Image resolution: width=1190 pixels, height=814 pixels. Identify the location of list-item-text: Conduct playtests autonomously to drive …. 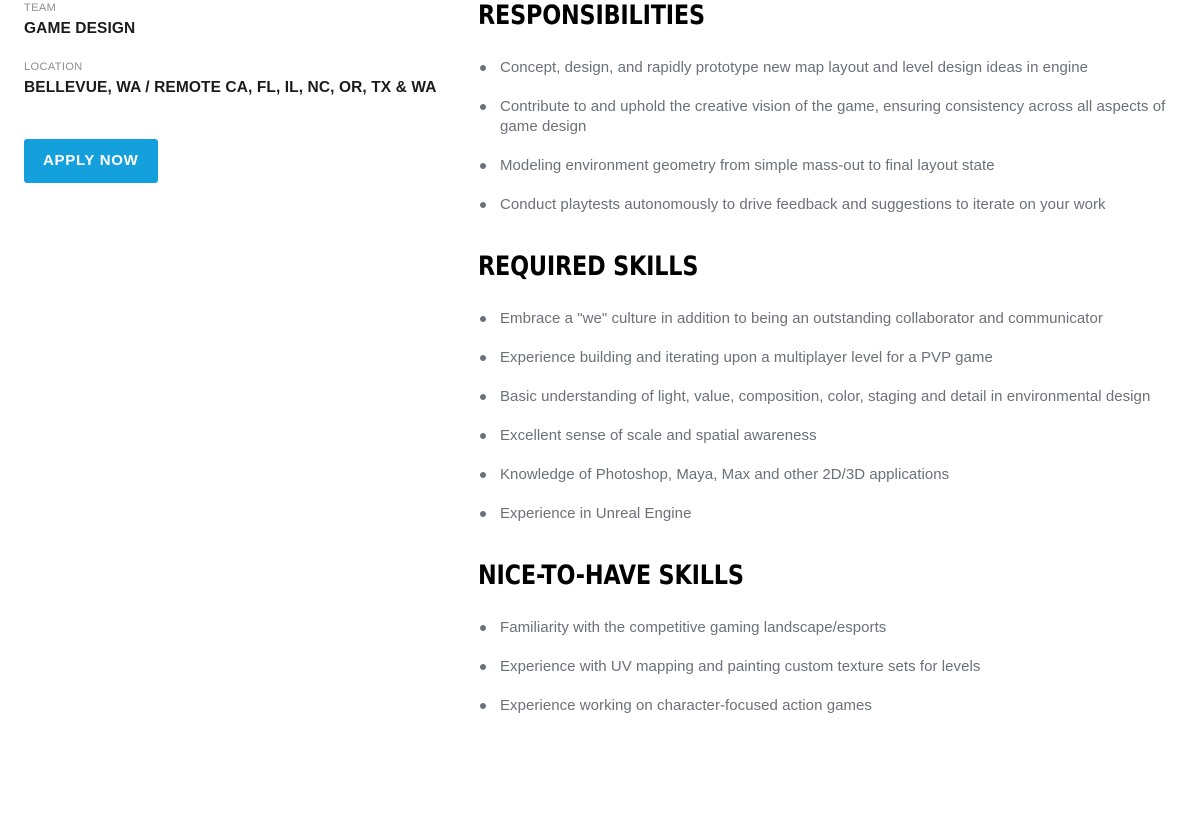
(803, 204).